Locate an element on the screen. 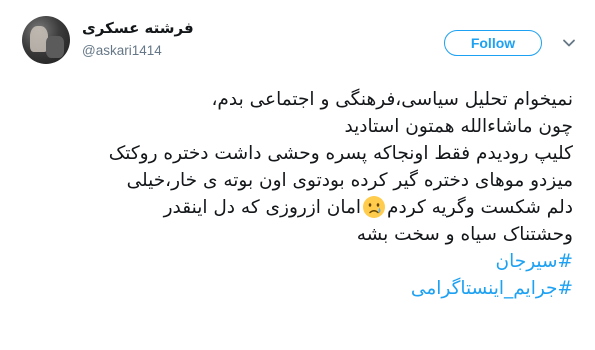  tweet-text-segment: دلم شکست وگریه کردم is located at coordinates (480, 207).